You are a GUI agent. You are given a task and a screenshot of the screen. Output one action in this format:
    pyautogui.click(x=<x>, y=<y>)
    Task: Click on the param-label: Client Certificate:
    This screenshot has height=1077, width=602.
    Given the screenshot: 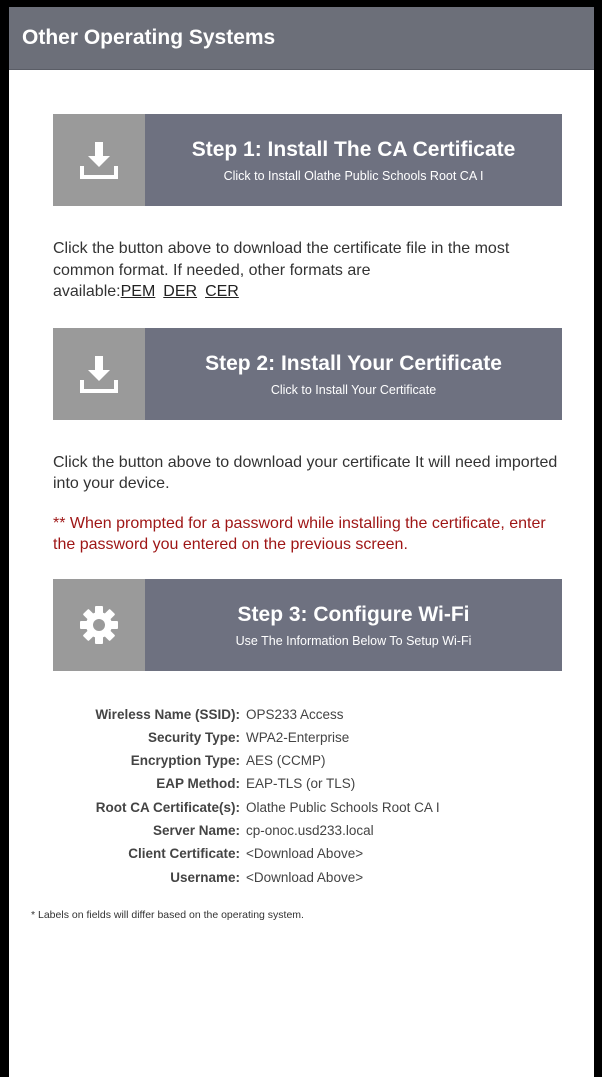 What is the action you would take?
    pyautogui.click(x=184, y=854)
    